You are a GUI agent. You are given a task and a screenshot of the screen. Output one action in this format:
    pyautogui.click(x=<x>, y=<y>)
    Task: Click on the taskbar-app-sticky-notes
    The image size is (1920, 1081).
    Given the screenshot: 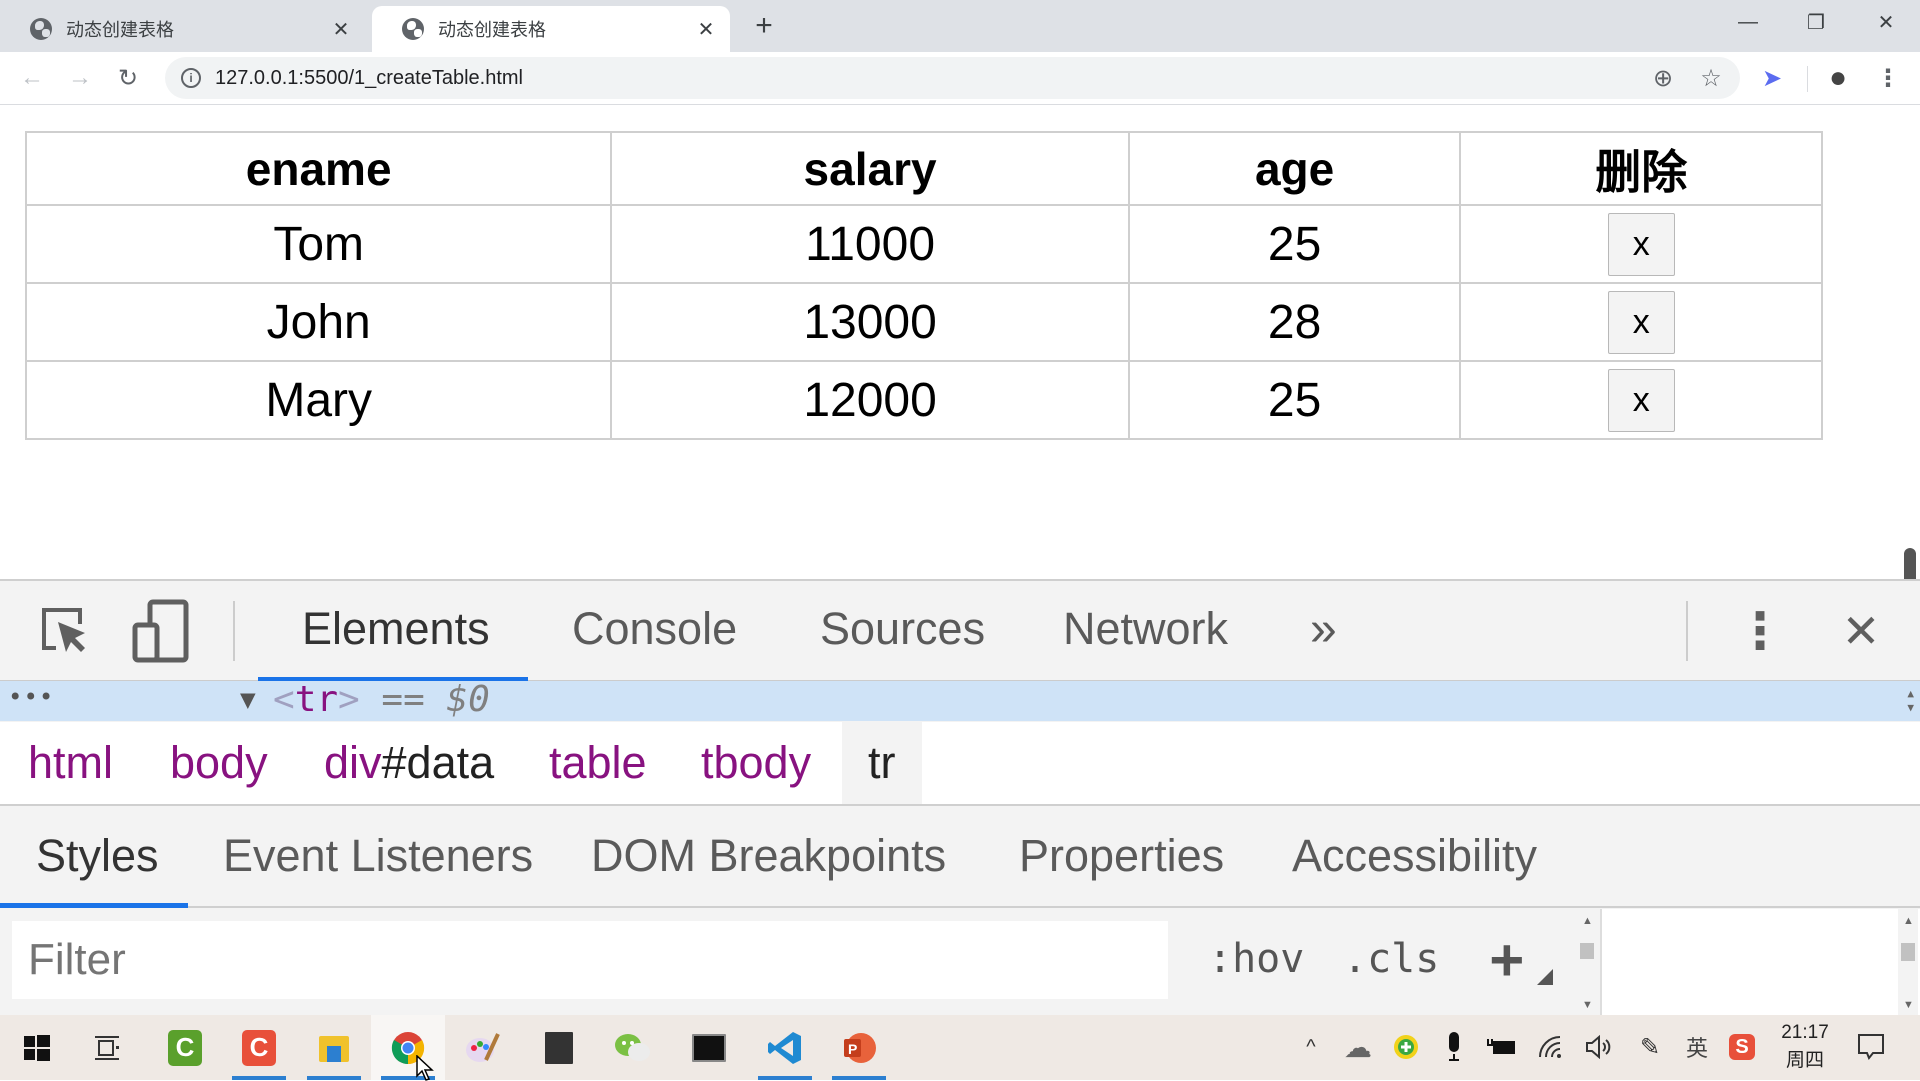 What is the action you would take?
    pyautogui.click(x=559, y=1047)
    